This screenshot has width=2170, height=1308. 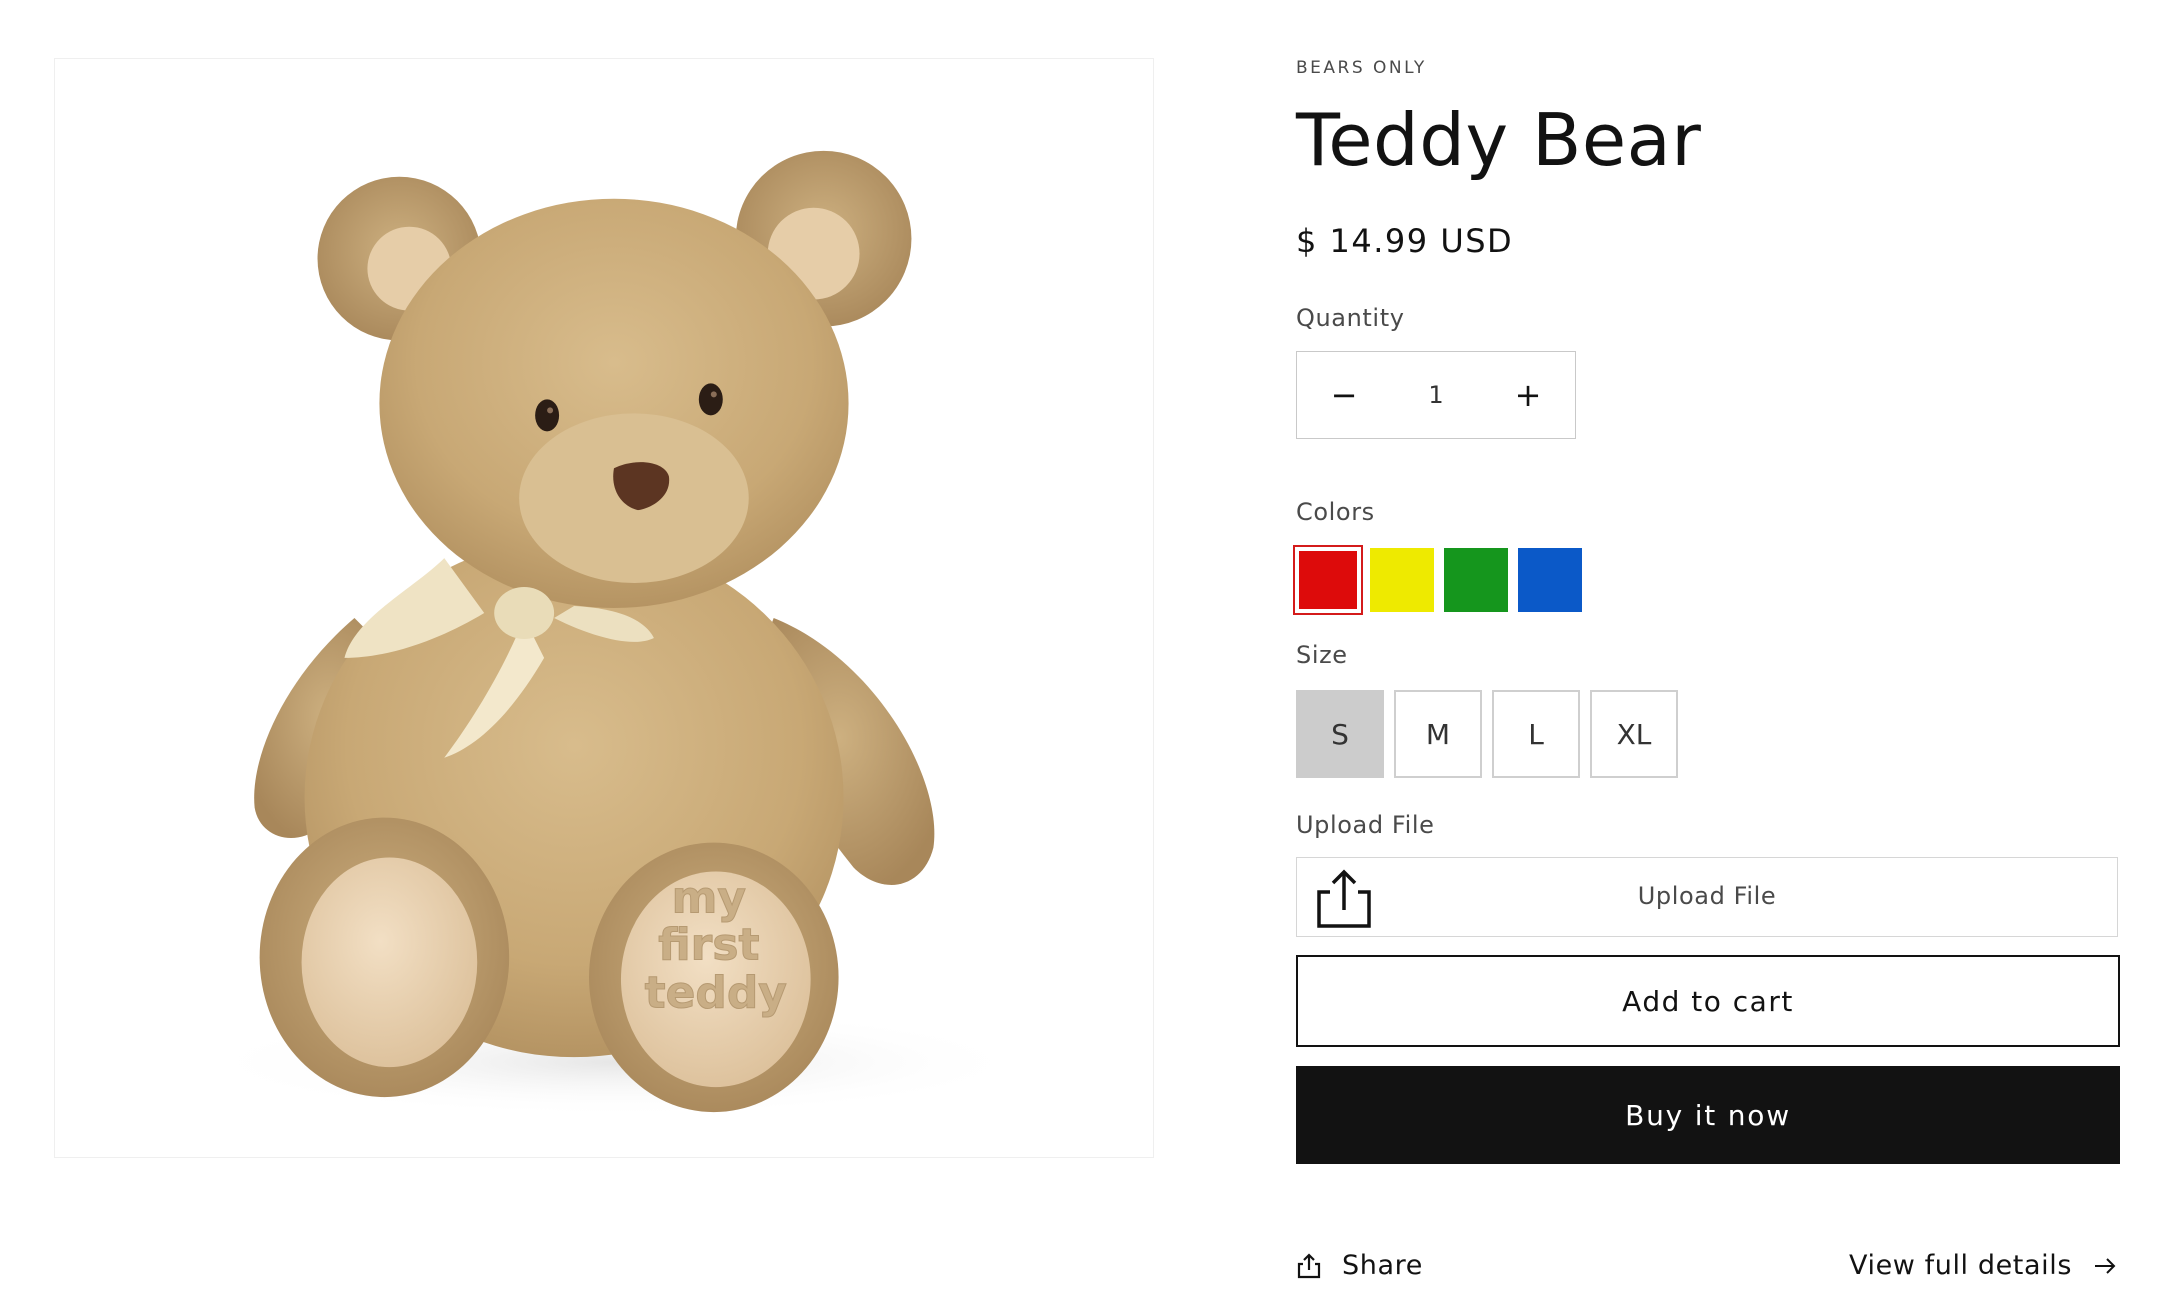 What do you see at coordinates (1361, 68) in the screenshot?
I see `vendor-name: BEARS ONLY` at bounding box center [1361, 68].